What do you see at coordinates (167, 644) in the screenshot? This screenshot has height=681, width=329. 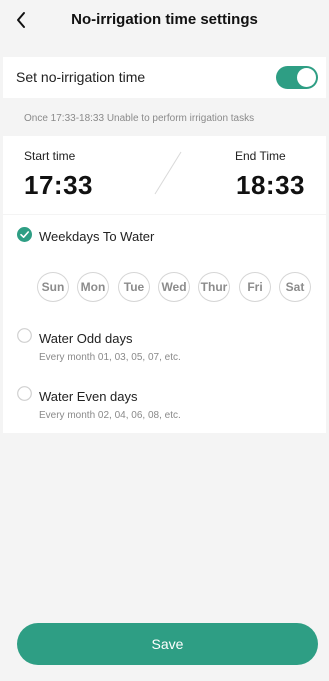 I see `save-button: Save` at bounding box center [167, 644].